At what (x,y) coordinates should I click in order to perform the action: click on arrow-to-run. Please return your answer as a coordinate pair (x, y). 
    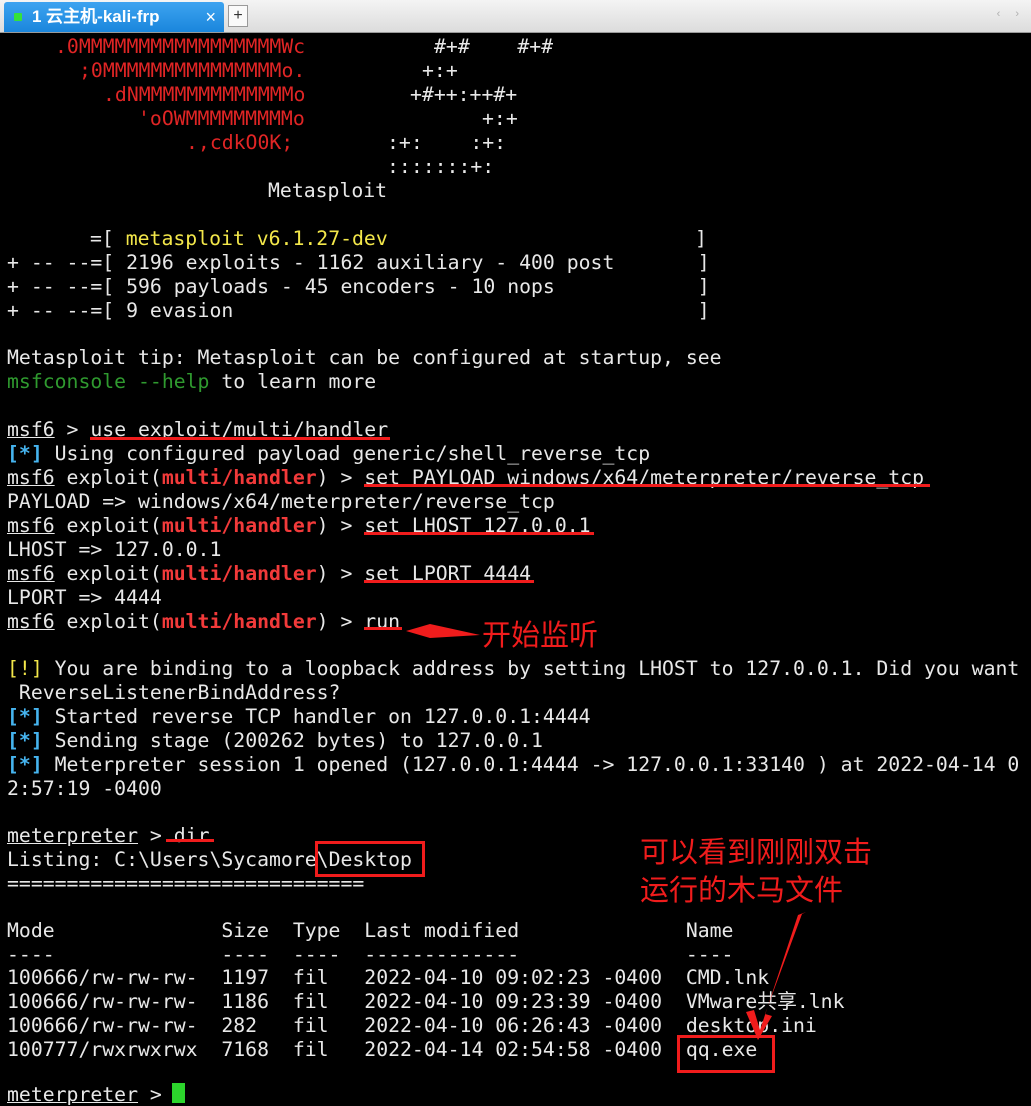
    Looking at the image, I should click on (443, 631).